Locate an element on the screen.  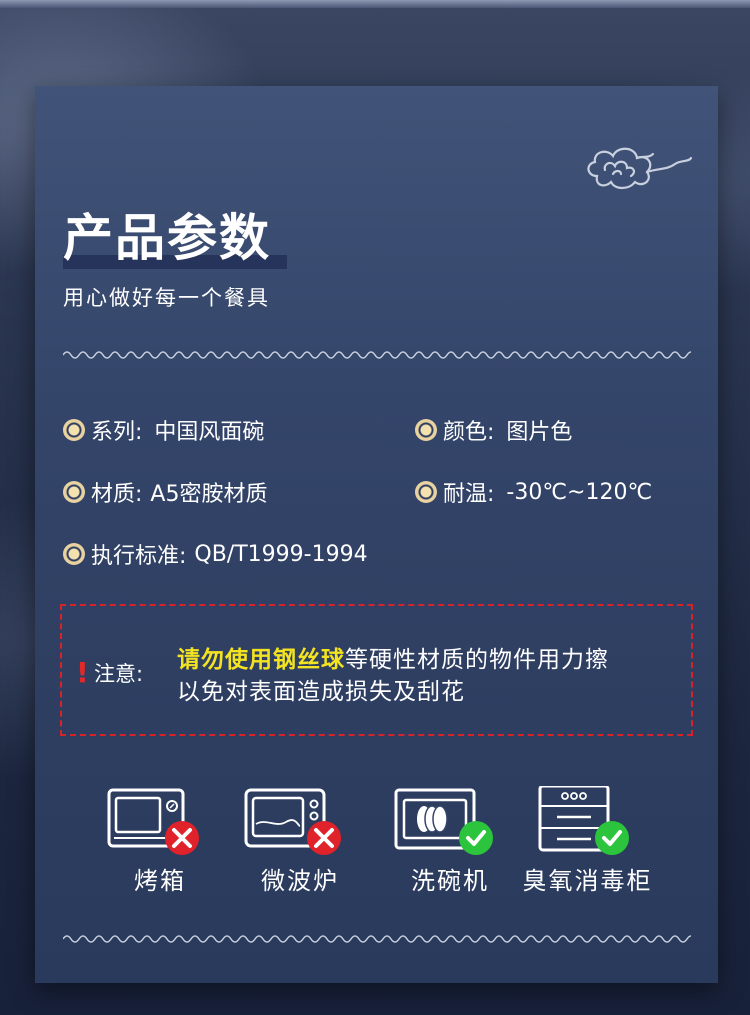
spec-material: 材质: A5密胺材质 is located at coordinates (165, 492).